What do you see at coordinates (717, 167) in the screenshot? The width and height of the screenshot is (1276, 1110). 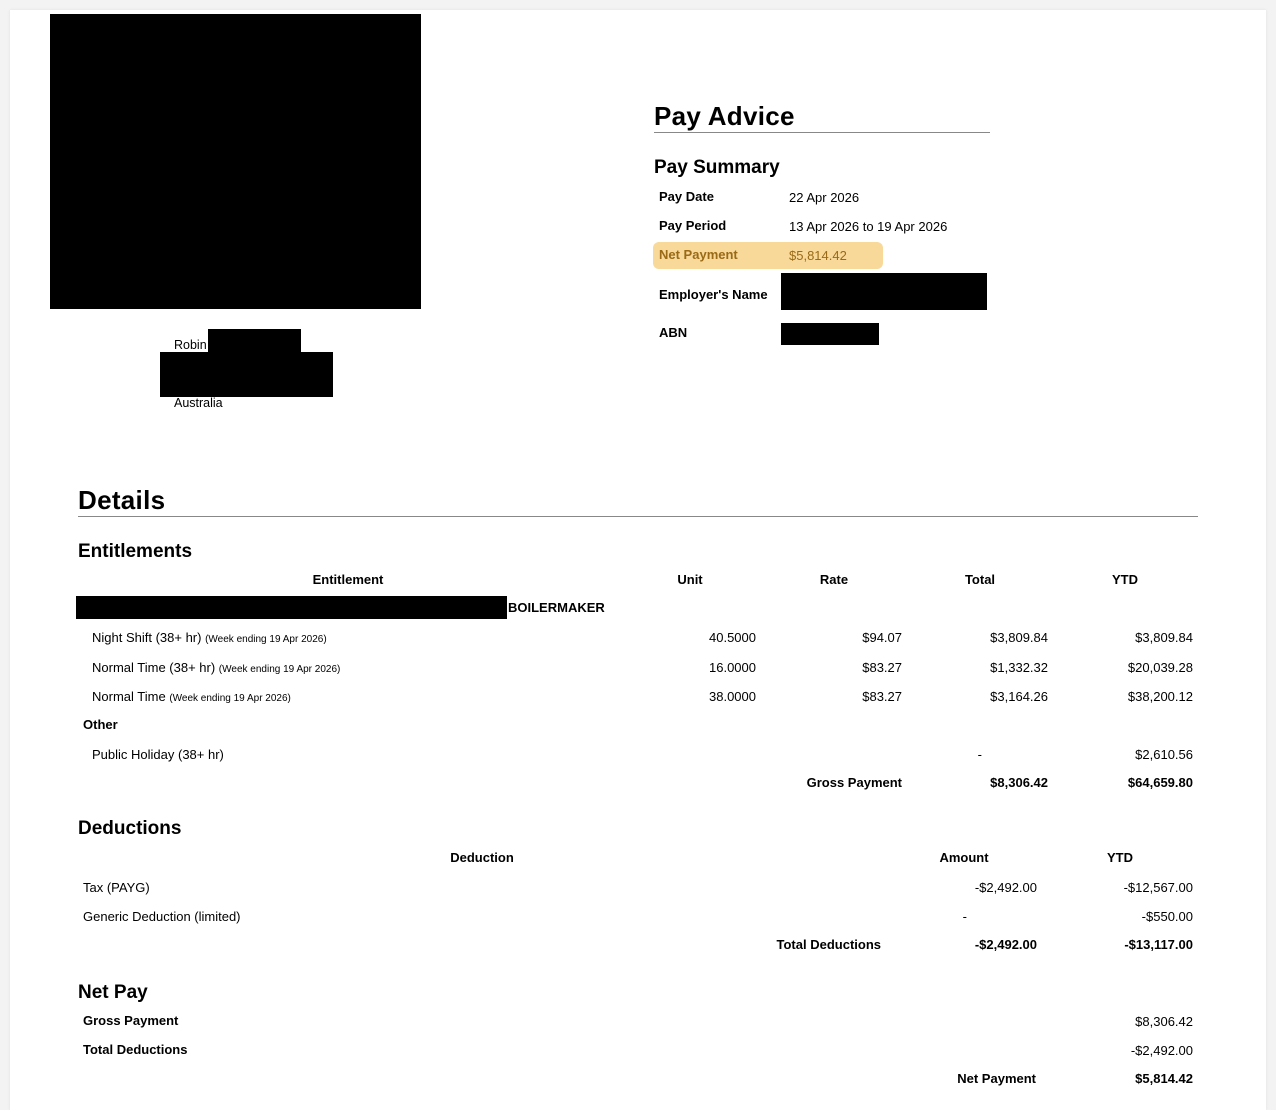 I see `pay-summary-title: Pay Summary` at bounding box center [717, 167].